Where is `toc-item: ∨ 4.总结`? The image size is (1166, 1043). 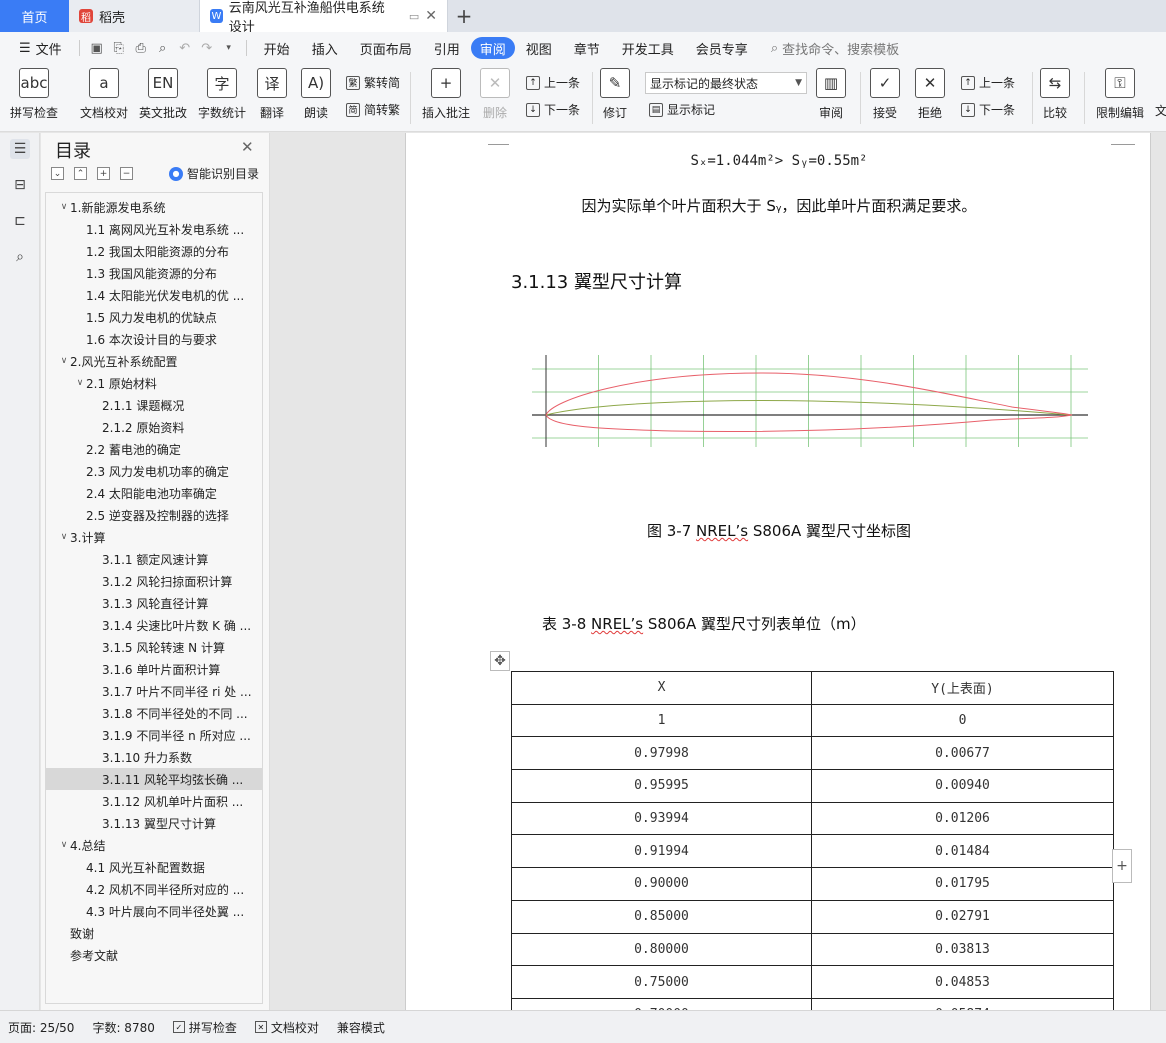
toc-item: ∨ 4.总结 is located at coordinates (154, 845).